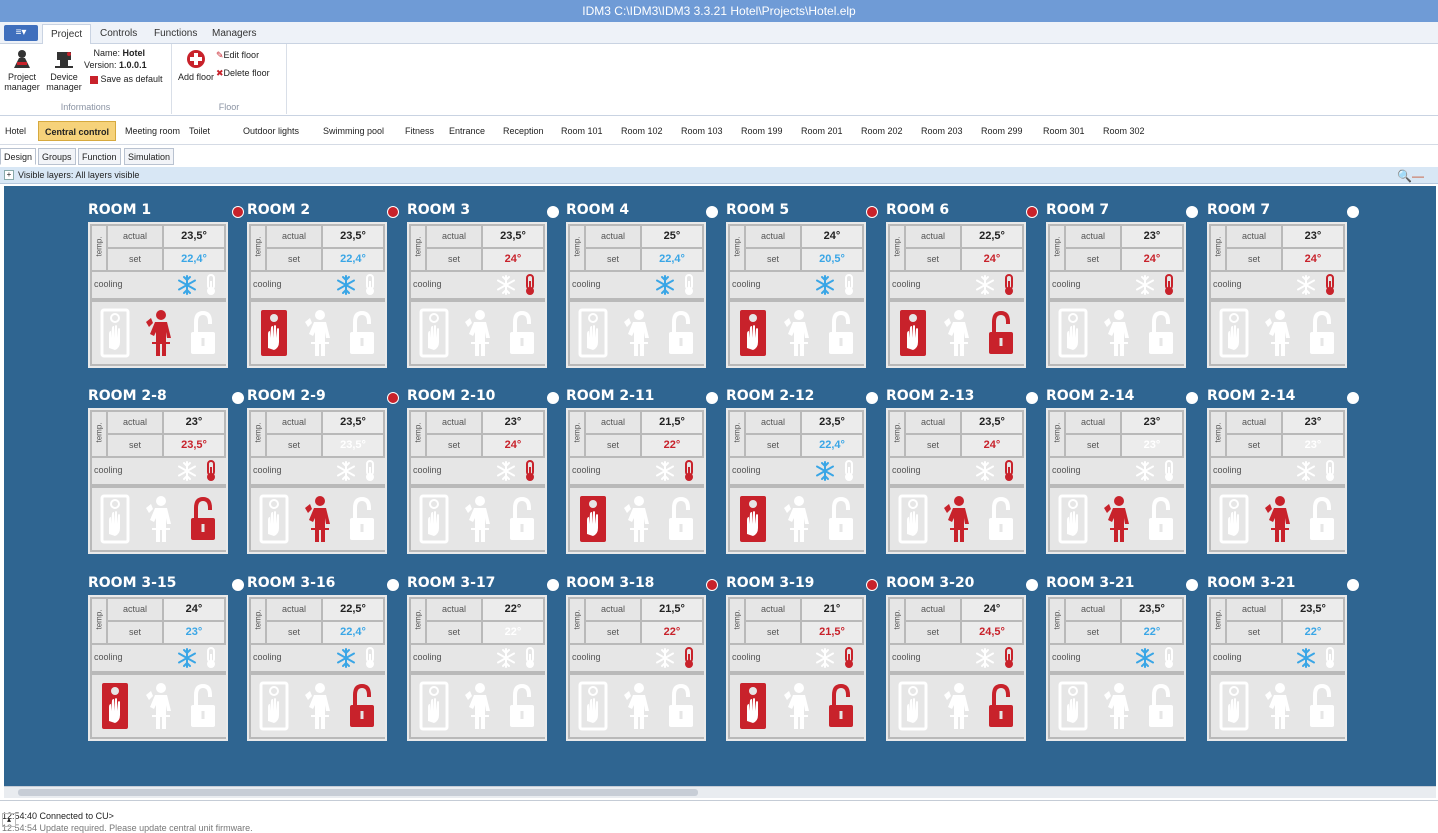  Describe the element at coordinates (243, 73) in the screenshot. I see `delete-floor-button: ✖Delete floor` at that location.